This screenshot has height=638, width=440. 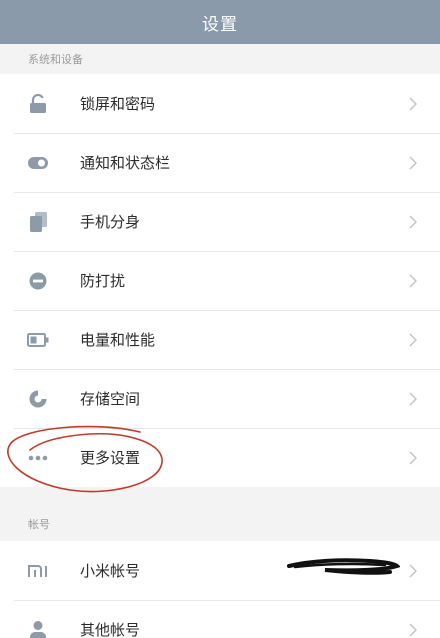 What do you see at coordinates (118, 340) in the screenshot?
I see `settings-item-label: 电量和性能` at bounding box center [118, 340].